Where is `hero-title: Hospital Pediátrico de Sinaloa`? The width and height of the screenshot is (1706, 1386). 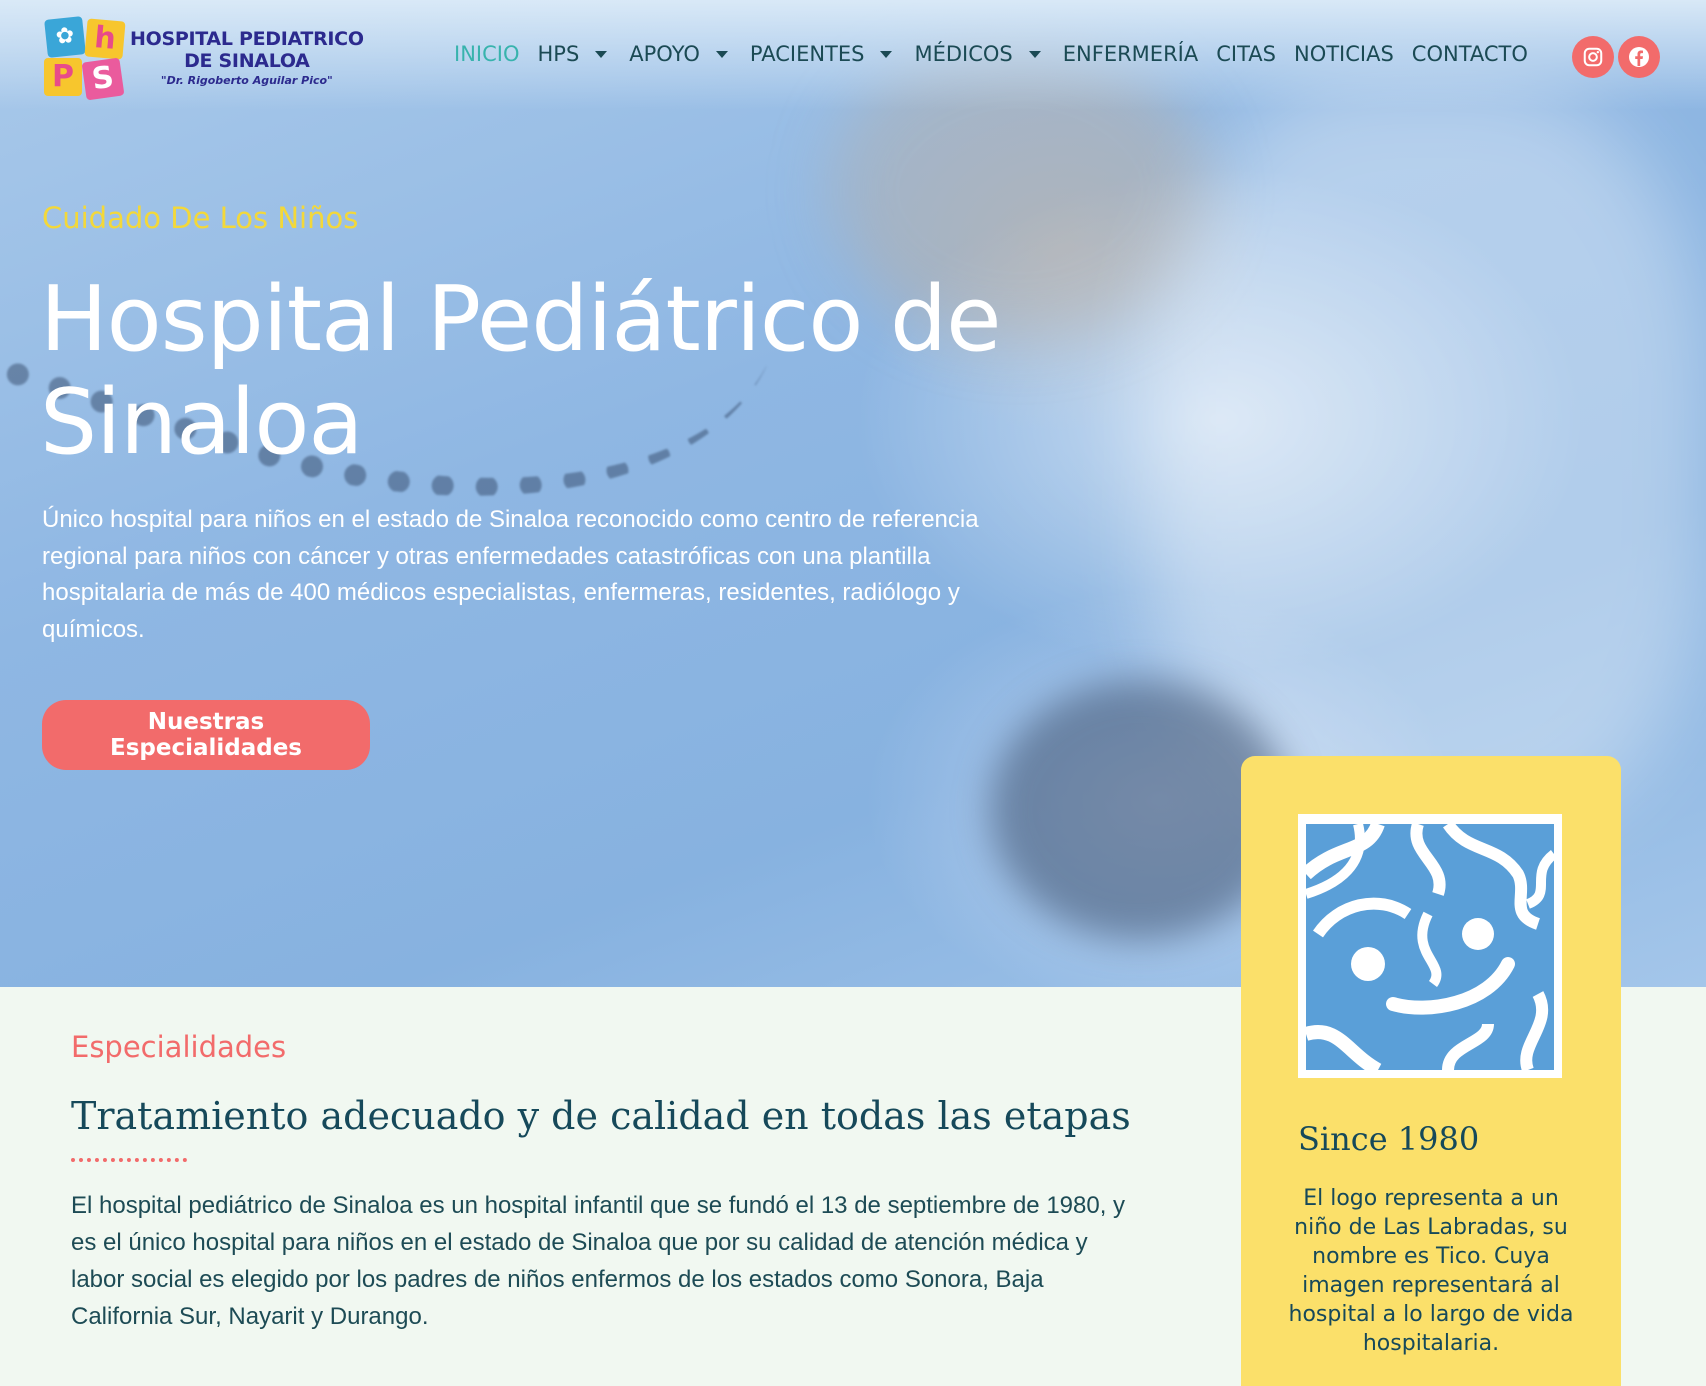 hero-title: Hospital Pediátrico de Sinaloa is located at coordinates (521, 371).